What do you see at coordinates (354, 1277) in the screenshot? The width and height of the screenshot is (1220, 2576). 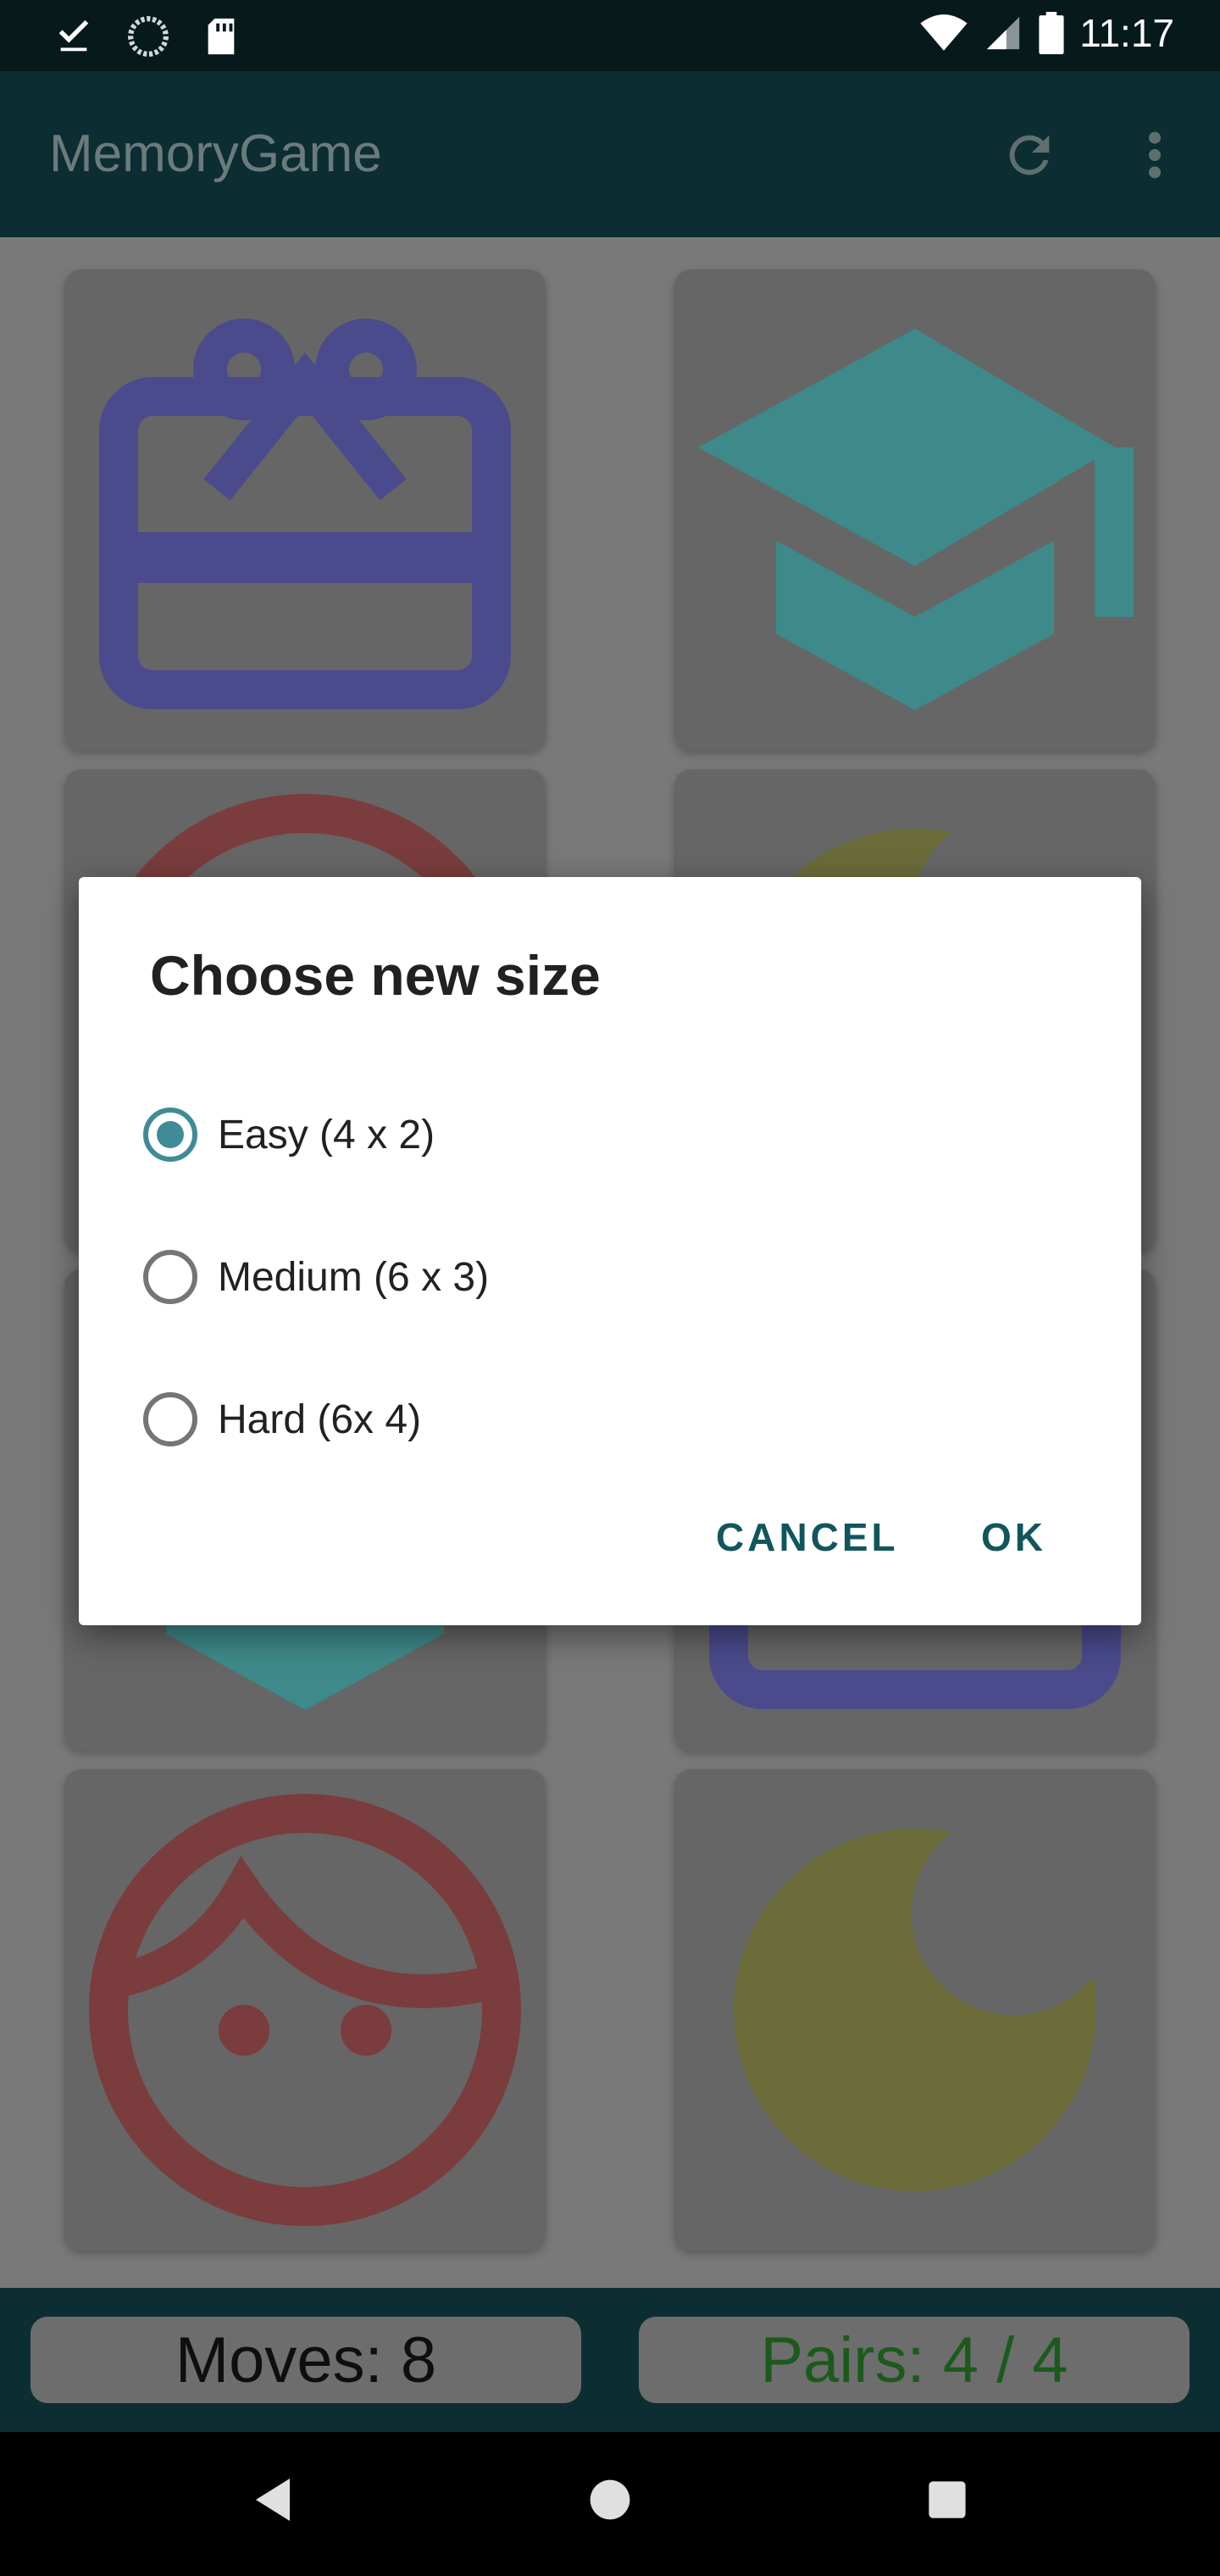 I see `option-label: Medium (6 x 3)` at bounding box center [354, 1277].